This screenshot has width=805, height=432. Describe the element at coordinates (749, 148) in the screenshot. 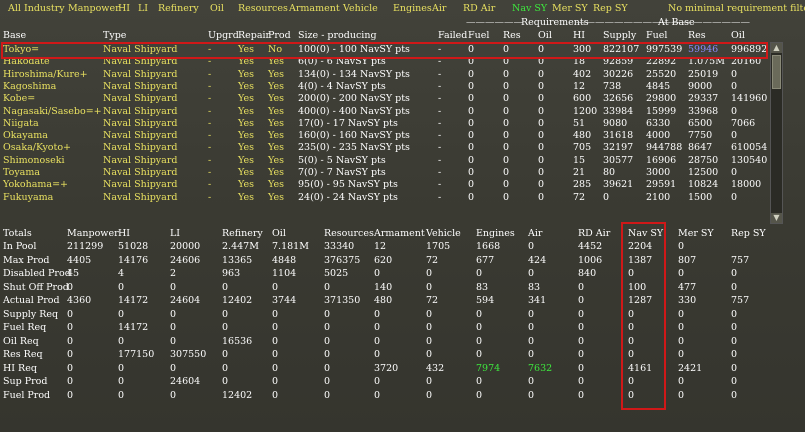

I see `table-cell: 610054` at that location.